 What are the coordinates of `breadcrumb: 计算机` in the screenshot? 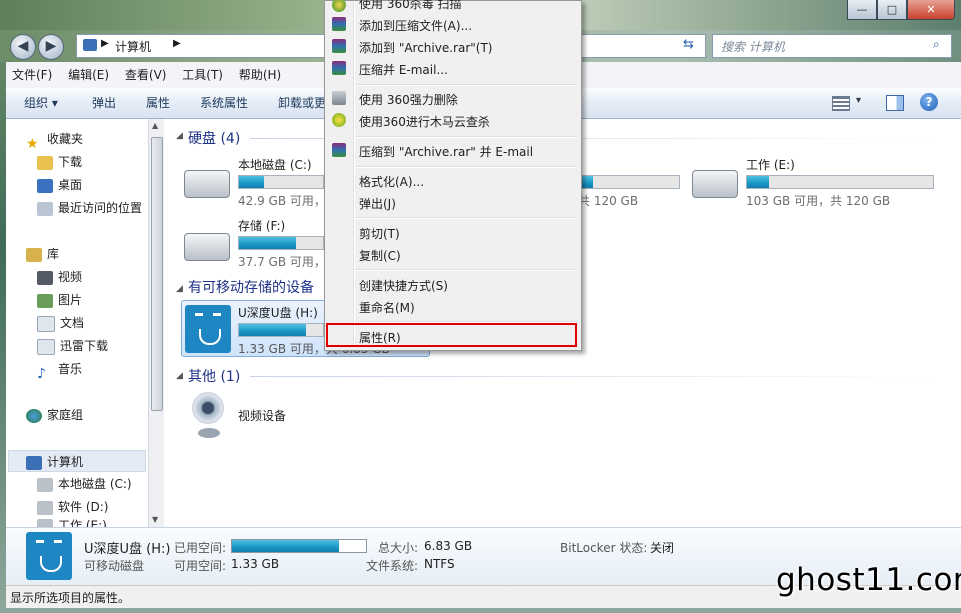 It's located at (133, 46).